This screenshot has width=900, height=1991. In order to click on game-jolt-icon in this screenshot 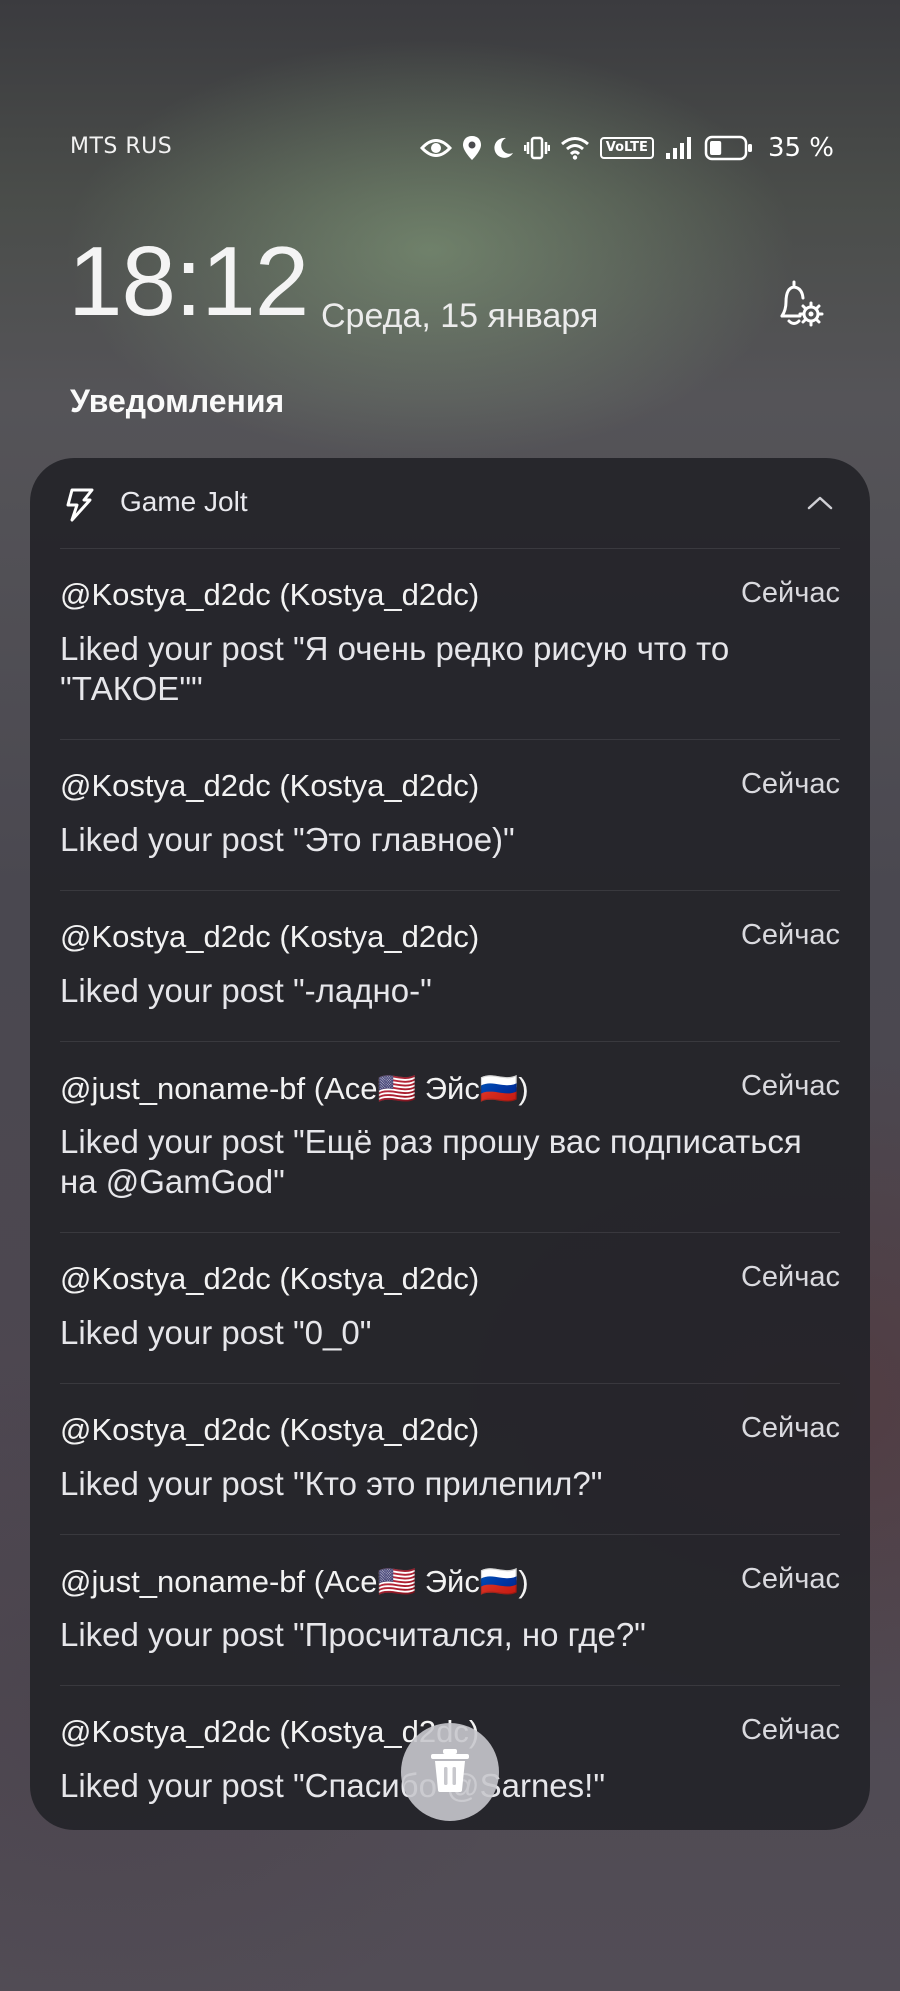, I will do `click(79, 505)`.